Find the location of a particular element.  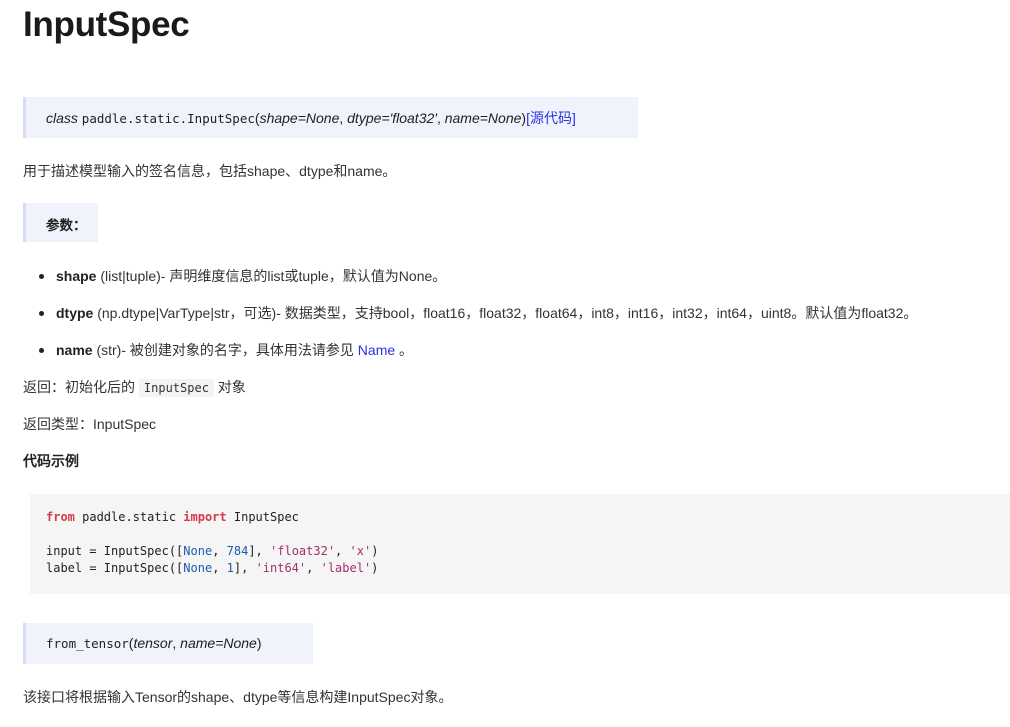

sig-close-paren: ) is located at coordinates (259, 643).